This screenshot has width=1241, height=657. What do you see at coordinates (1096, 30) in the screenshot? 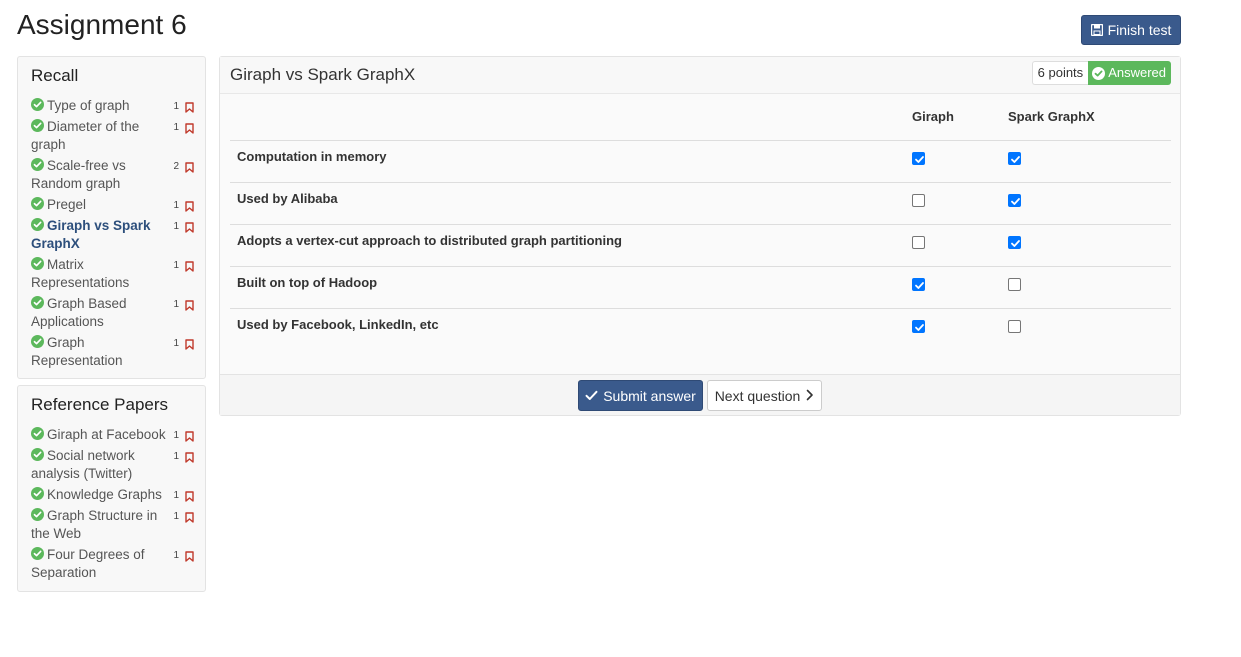
I see `floppy-disk-icon` at bounding box center [1096, 30].